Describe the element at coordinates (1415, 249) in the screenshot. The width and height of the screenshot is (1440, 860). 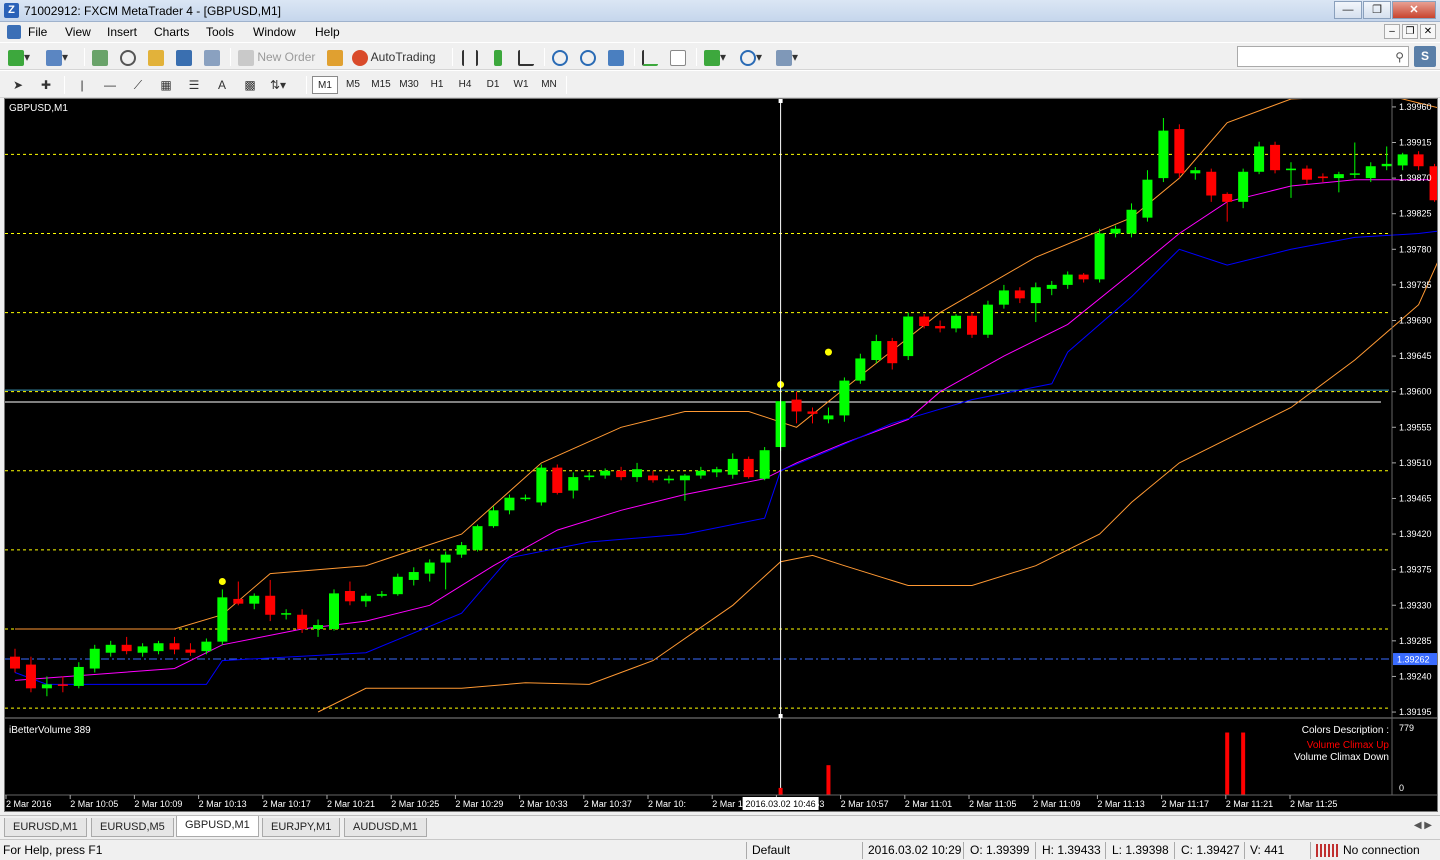
I see `price-tick-label: 1.39780` at that location.